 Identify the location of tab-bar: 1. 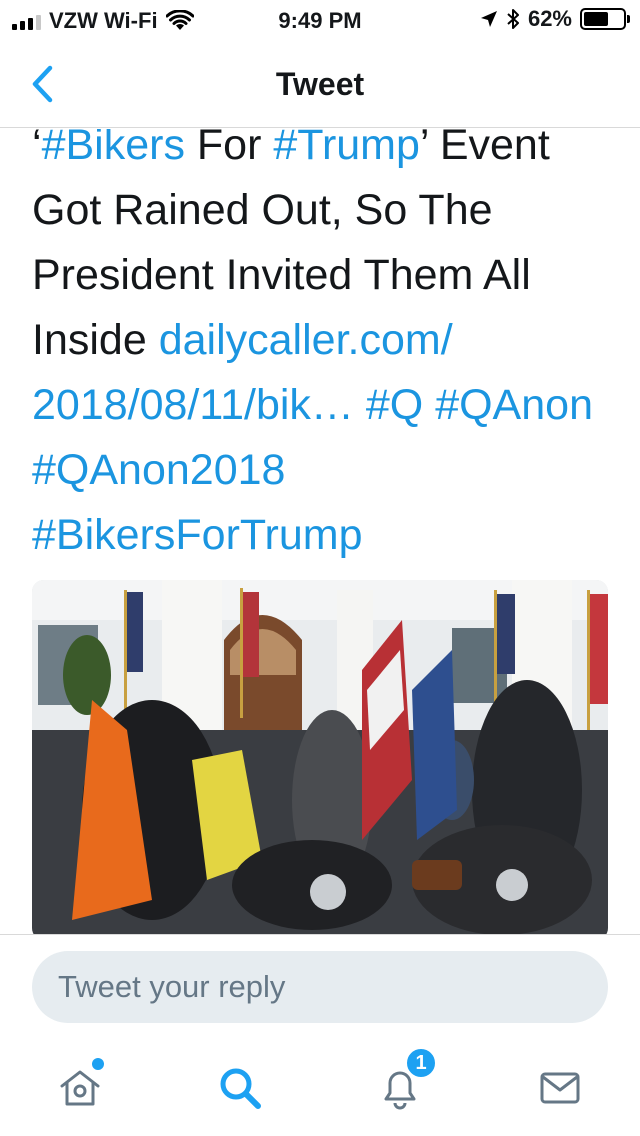
(320, 1087).